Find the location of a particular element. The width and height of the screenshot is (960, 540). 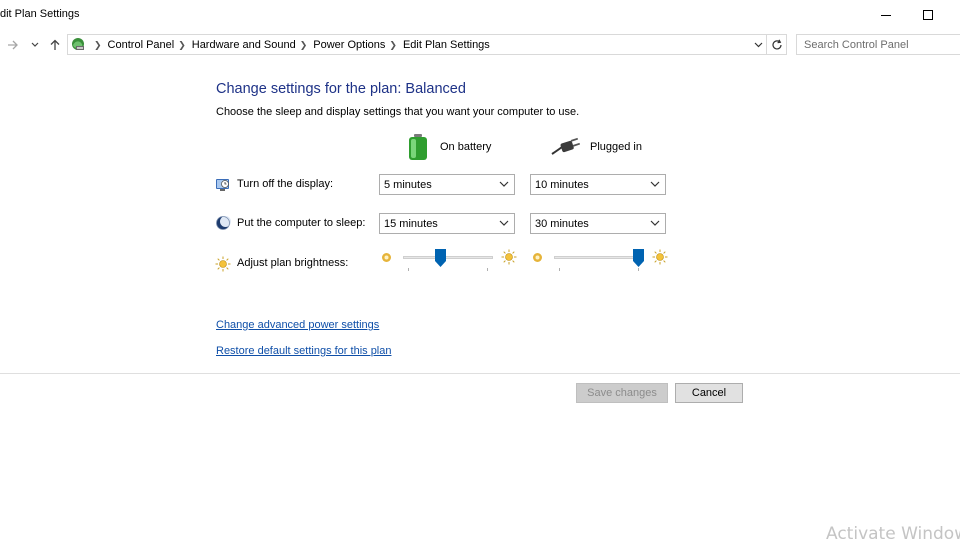

plugged-in-label: Plugged in is located at coordinates (616, 147).